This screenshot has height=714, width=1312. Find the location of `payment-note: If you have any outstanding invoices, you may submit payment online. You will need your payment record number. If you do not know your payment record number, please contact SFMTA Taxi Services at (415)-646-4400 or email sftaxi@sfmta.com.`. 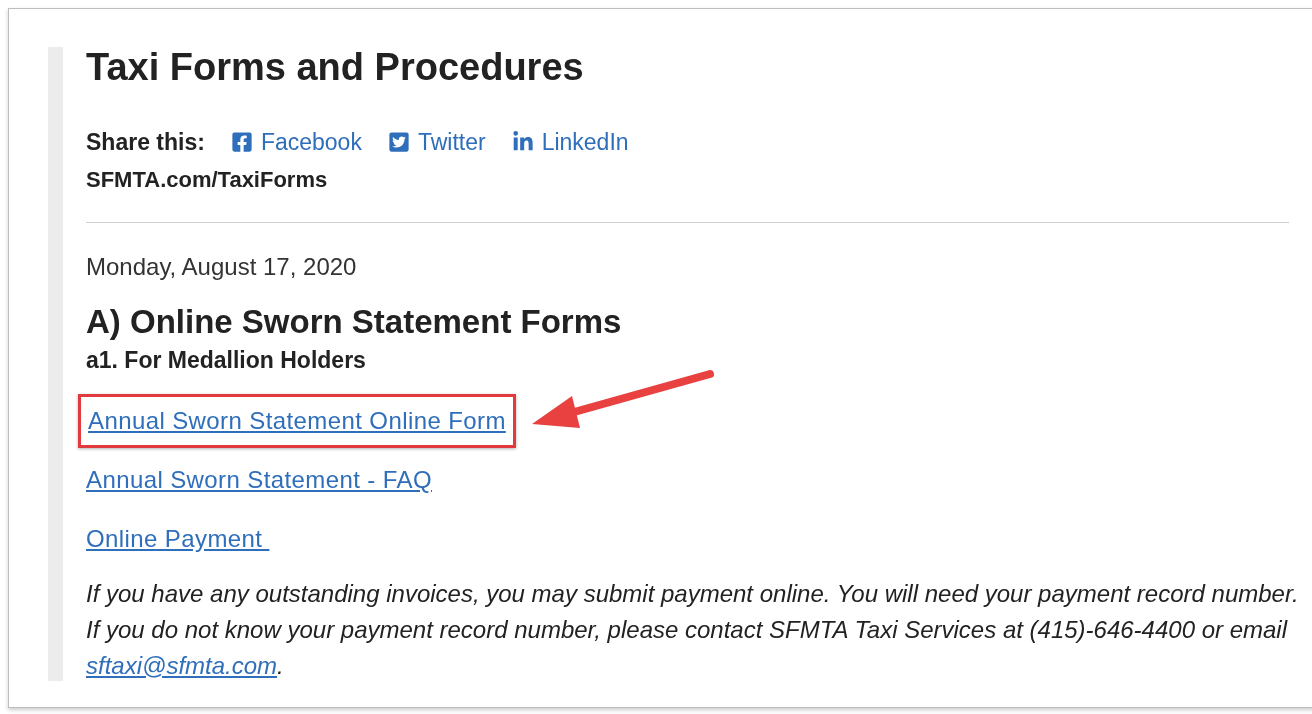

payment-note: If you have any outstanding invoices, you may submit payment online. You will need your payment record number. If you do not know your payment record number, please contact SFMTA Taxi Services at (415)-646-4400 or email sftaxi@sfmta.com. is located at coordinates (693, 629).